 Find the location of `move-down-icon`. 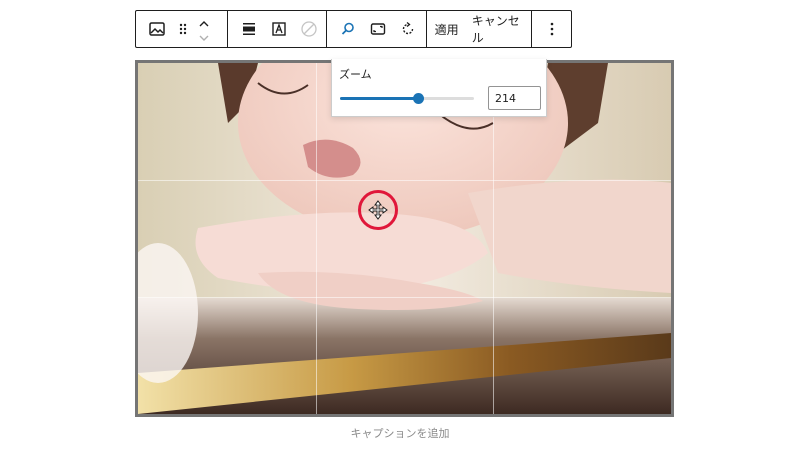

move-down-icon is located at coordinates (204, 38).